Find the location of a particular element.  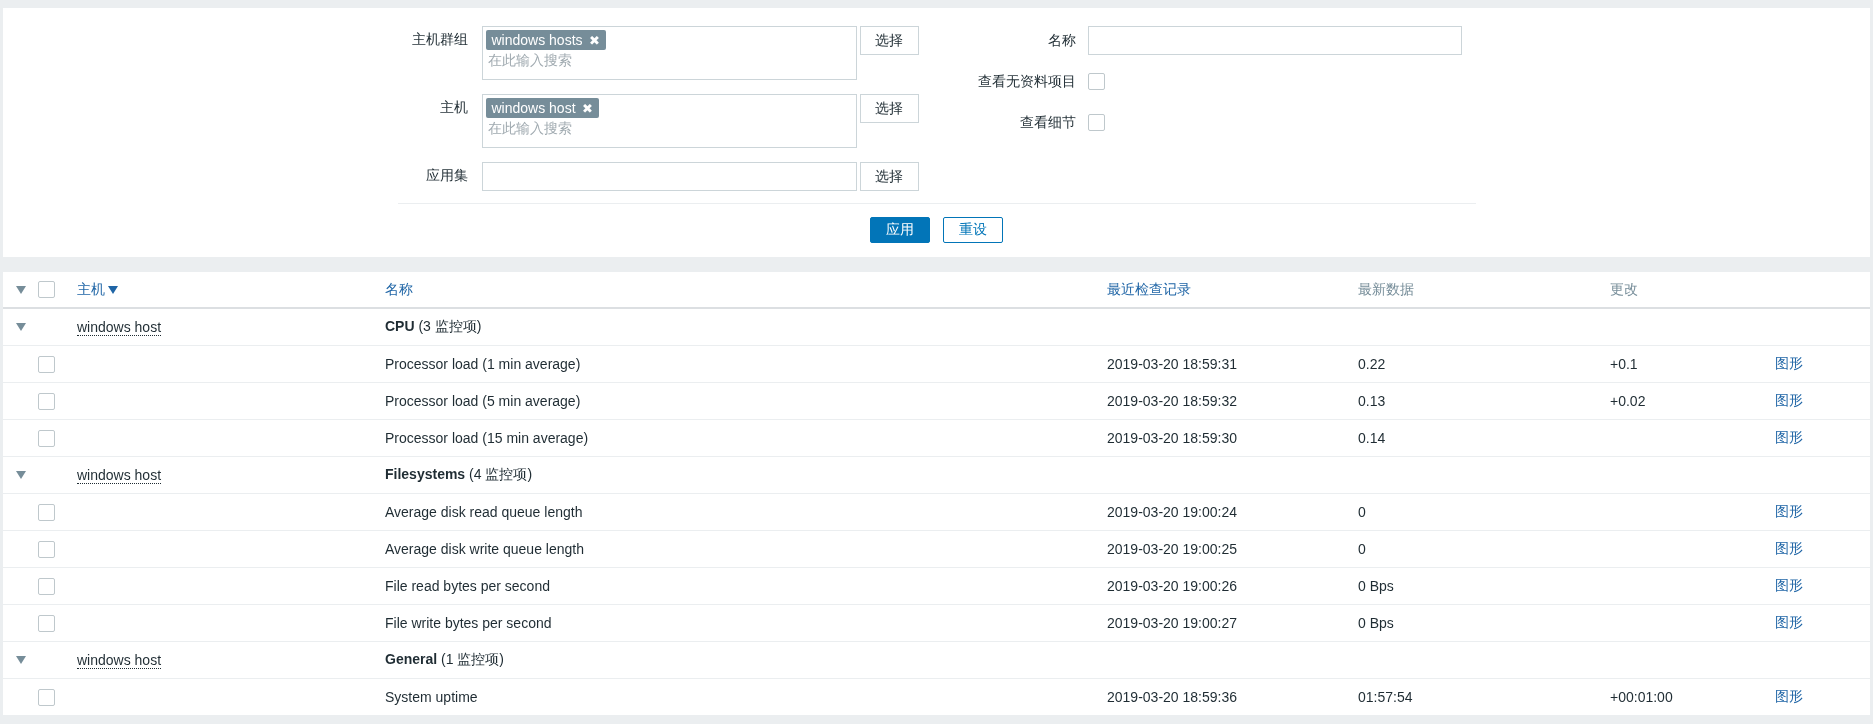

last-check-time: 2019-03-20 18:59:32 is located at coordinates (1172, 401).